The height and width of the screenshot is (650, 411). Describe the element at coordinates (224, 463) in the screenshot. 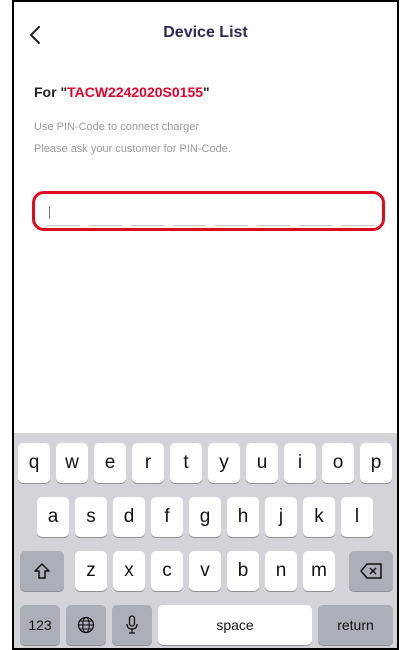

I see `key-y: y` at that location.